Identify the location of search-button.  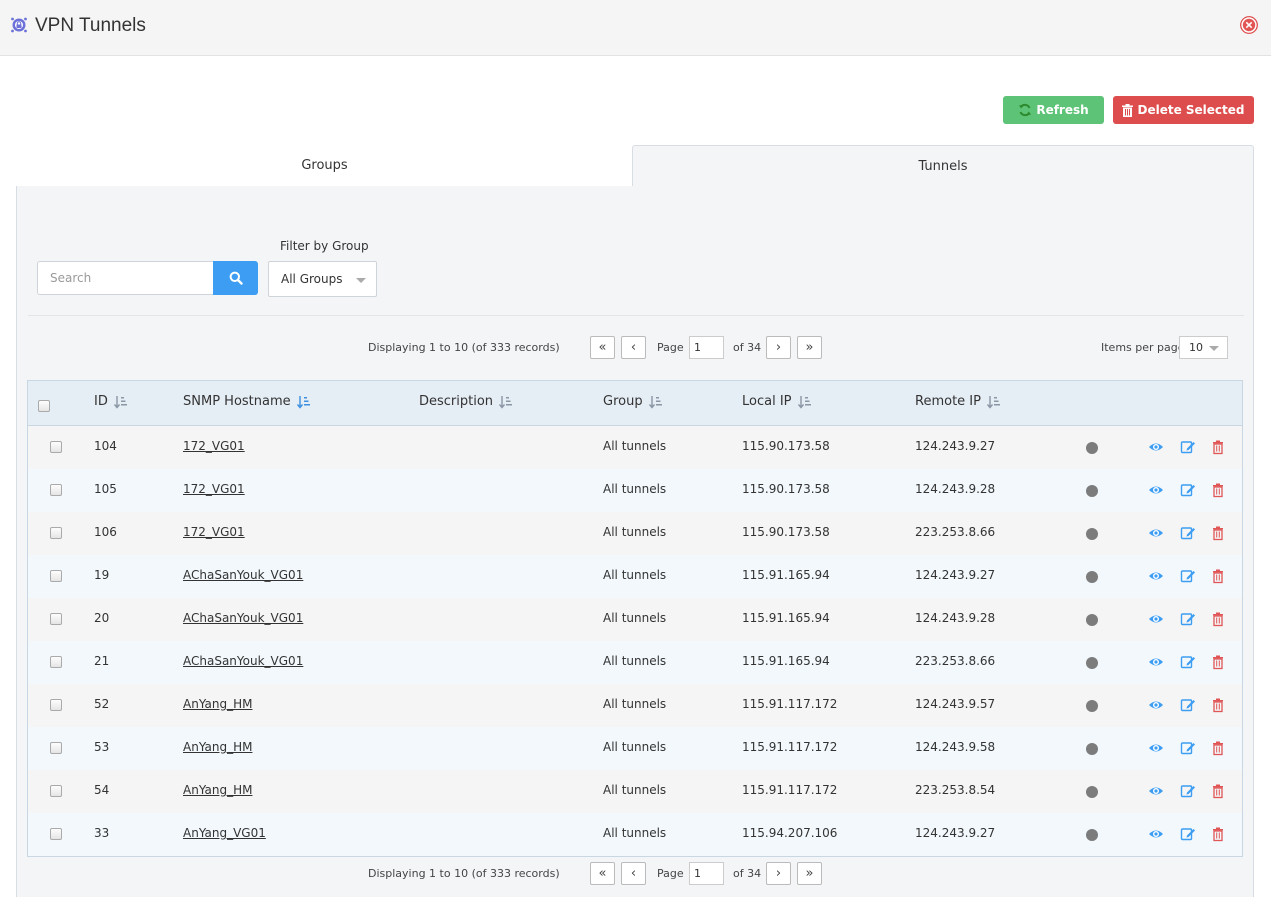
(235, 278).